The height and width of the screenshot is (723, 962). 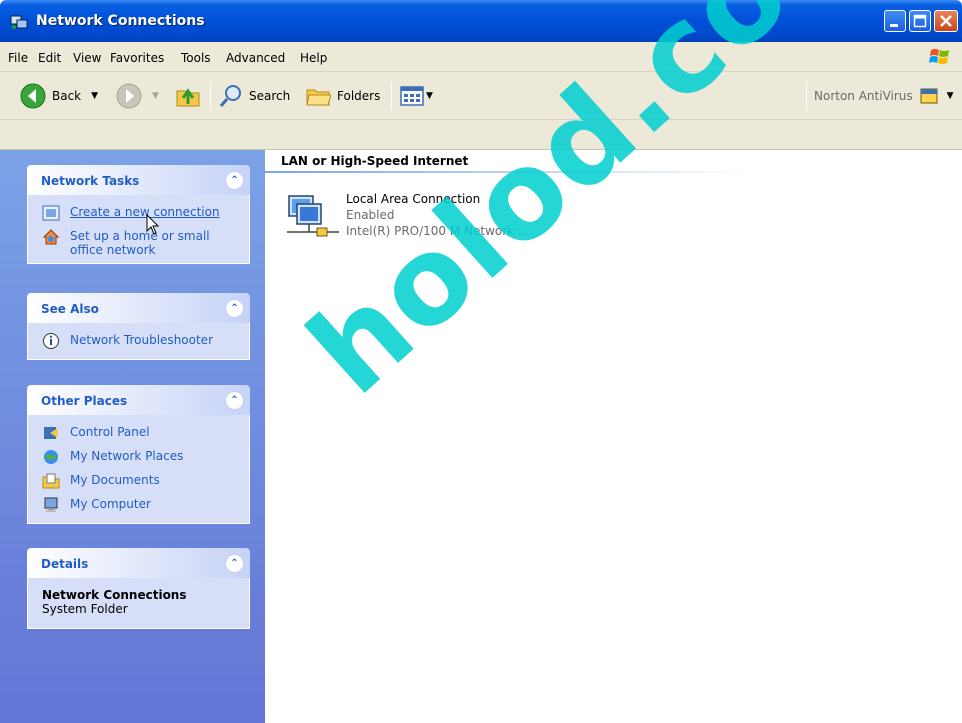 I want to click on troubleshooter-label: Network Troubleshooter, so click(x=141, y=340).